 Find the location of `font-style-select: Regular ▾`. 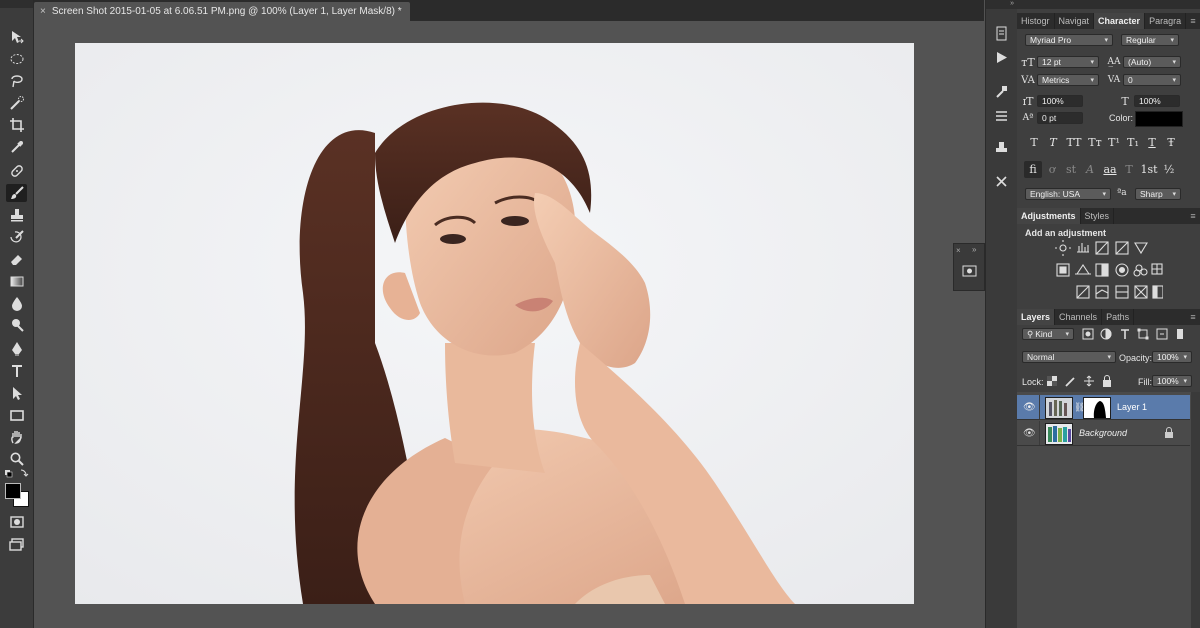

font-style-select: Regular ▾ is located at coordinates (1150, 40).